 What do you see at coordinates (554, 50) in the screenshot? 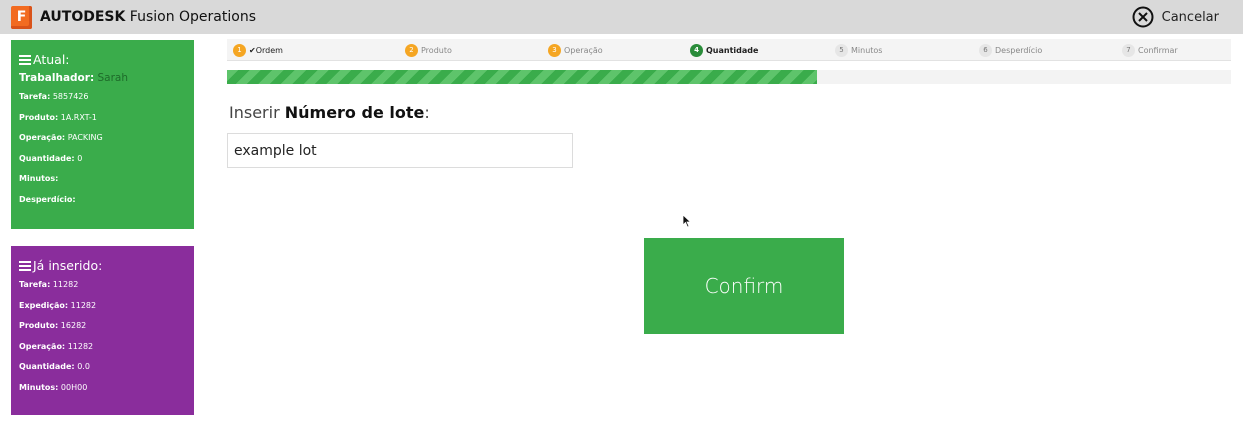
I see `step-number: 3` at bounding box center [554, 50].